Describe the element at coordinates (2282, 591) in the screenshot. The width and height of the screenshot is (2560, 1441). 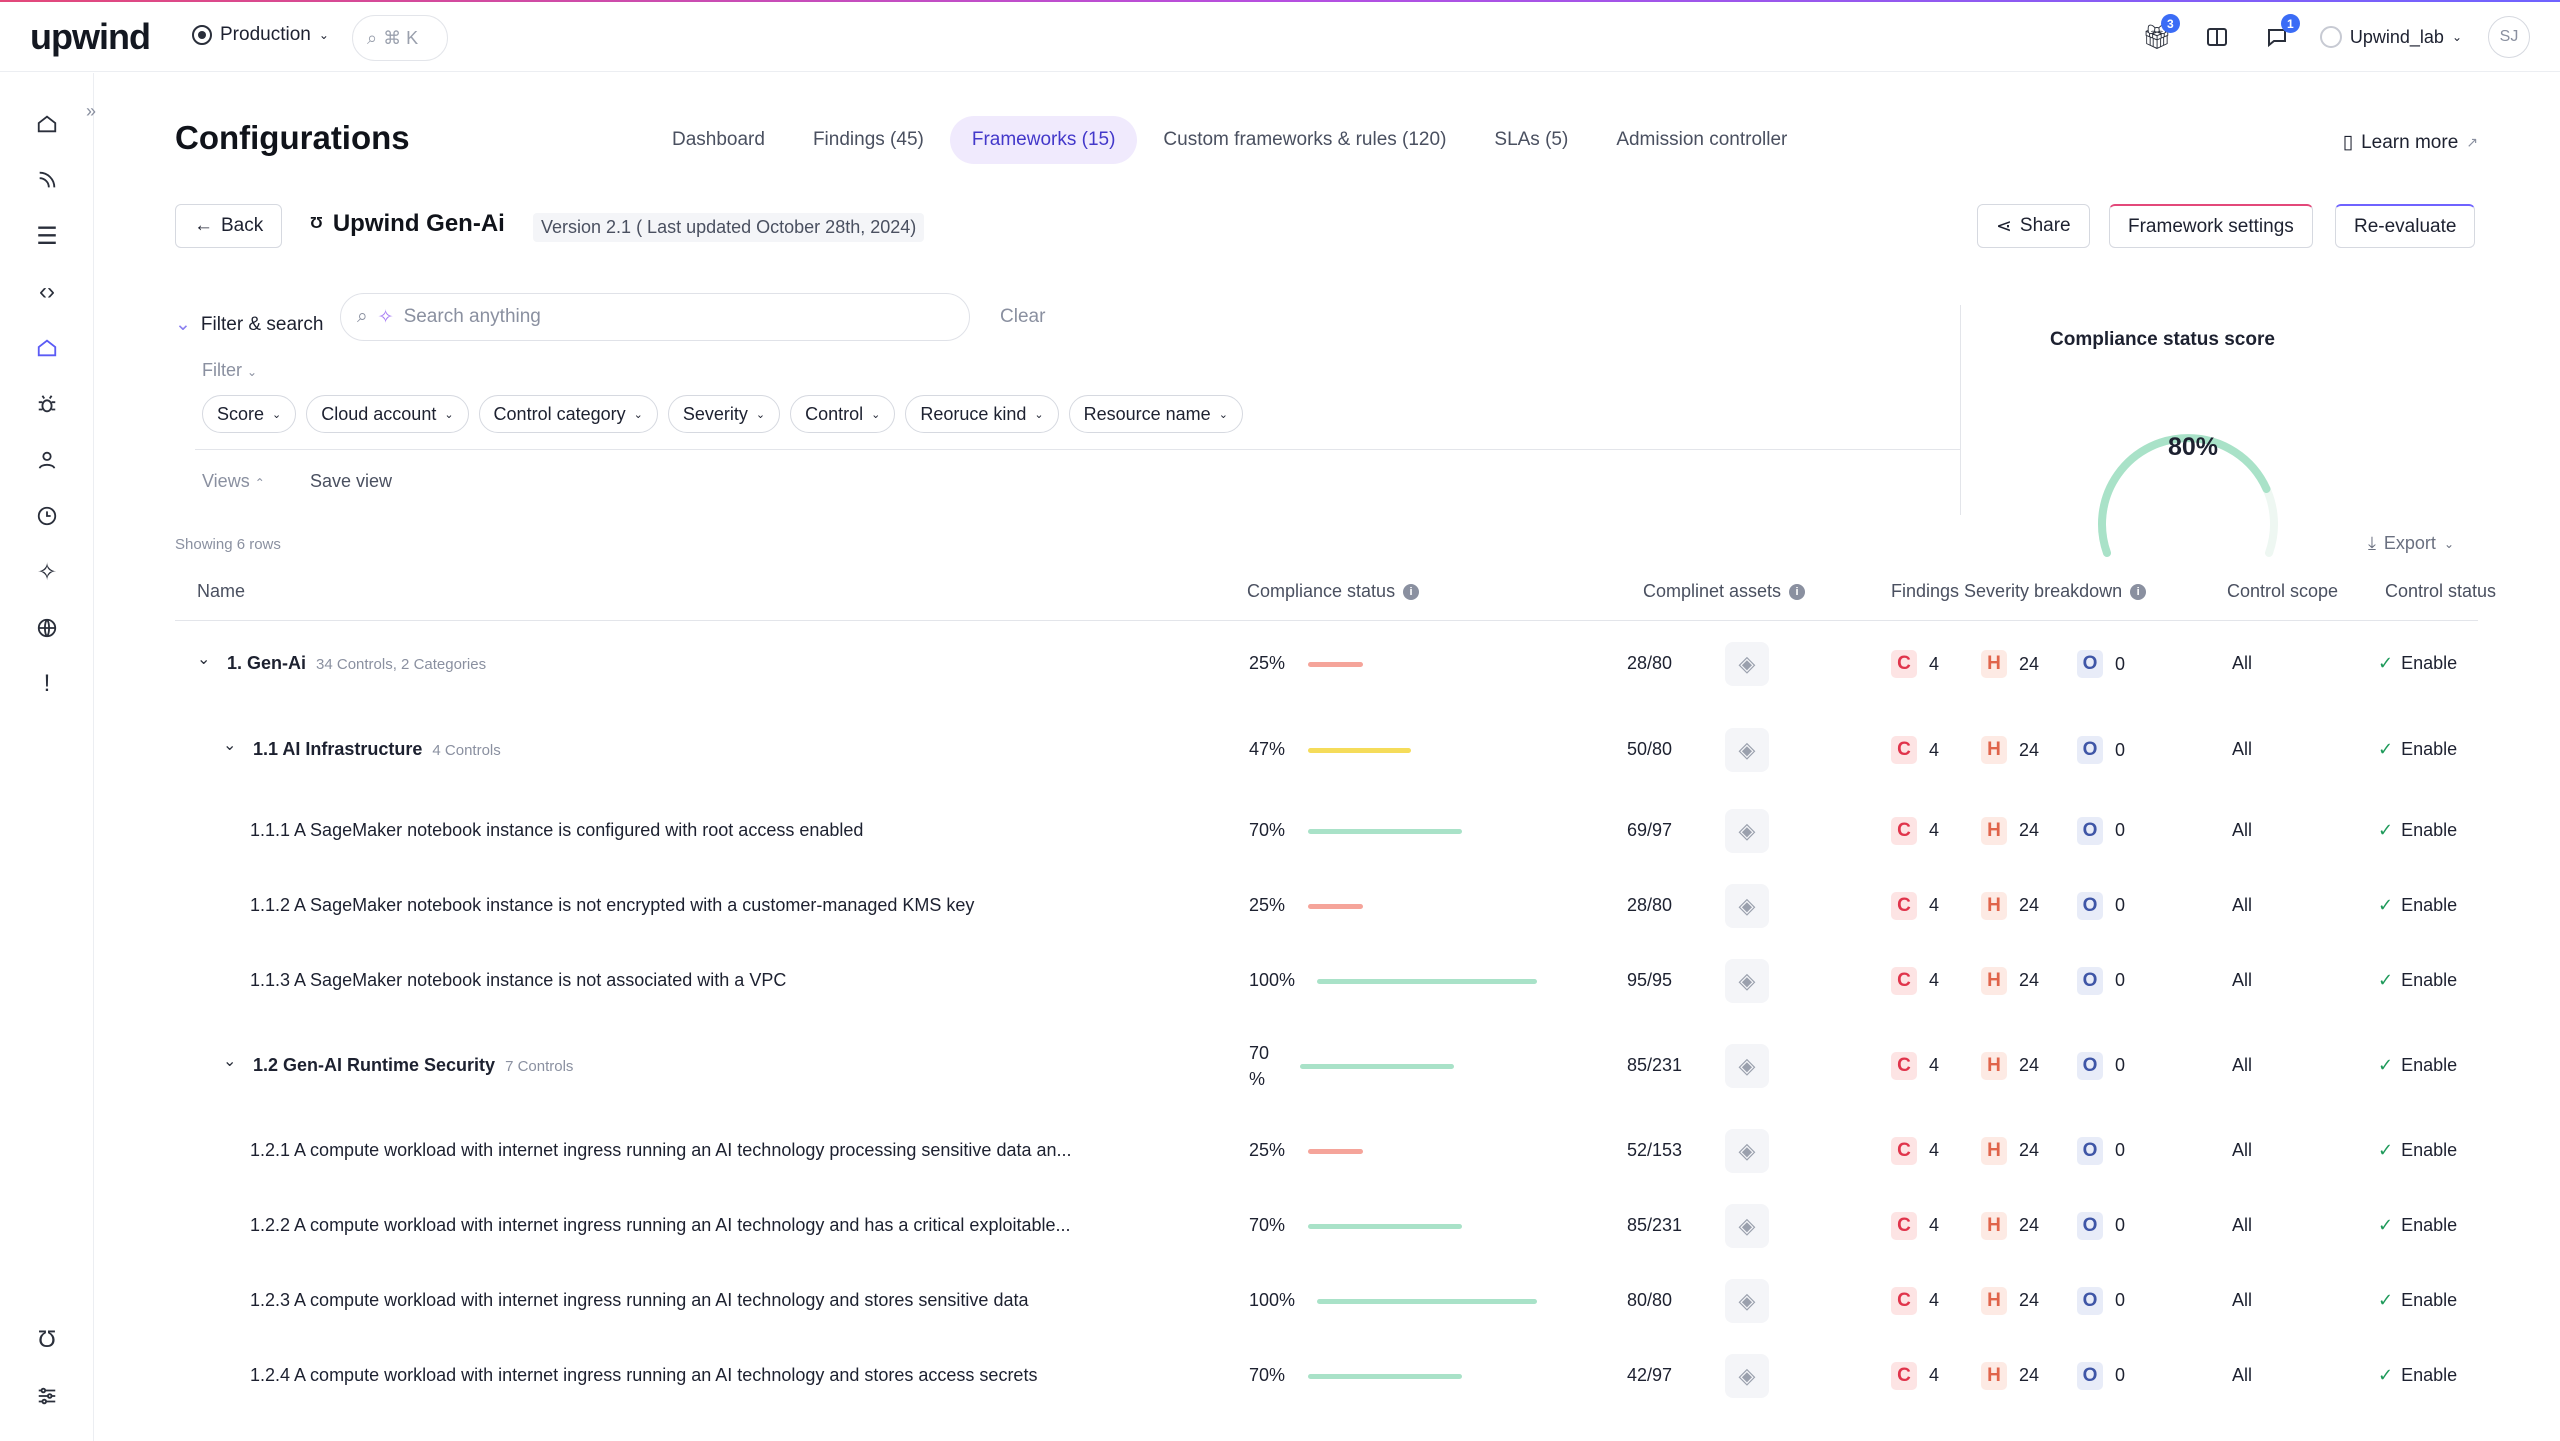
I see `column-scope: Control scope` at that location.